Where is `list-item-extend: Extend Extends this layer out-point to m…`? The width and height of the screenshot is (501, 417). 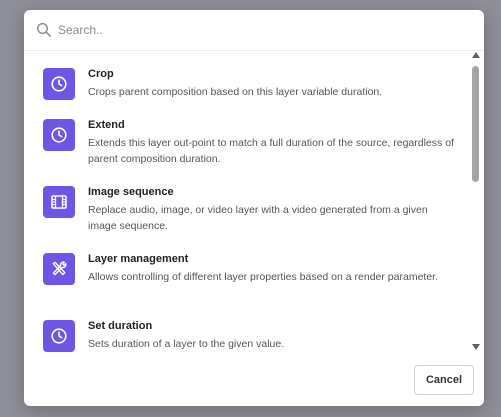
list-item-extend: Extend Extends this layer out-point to m… is located at coordinates (246, 147).